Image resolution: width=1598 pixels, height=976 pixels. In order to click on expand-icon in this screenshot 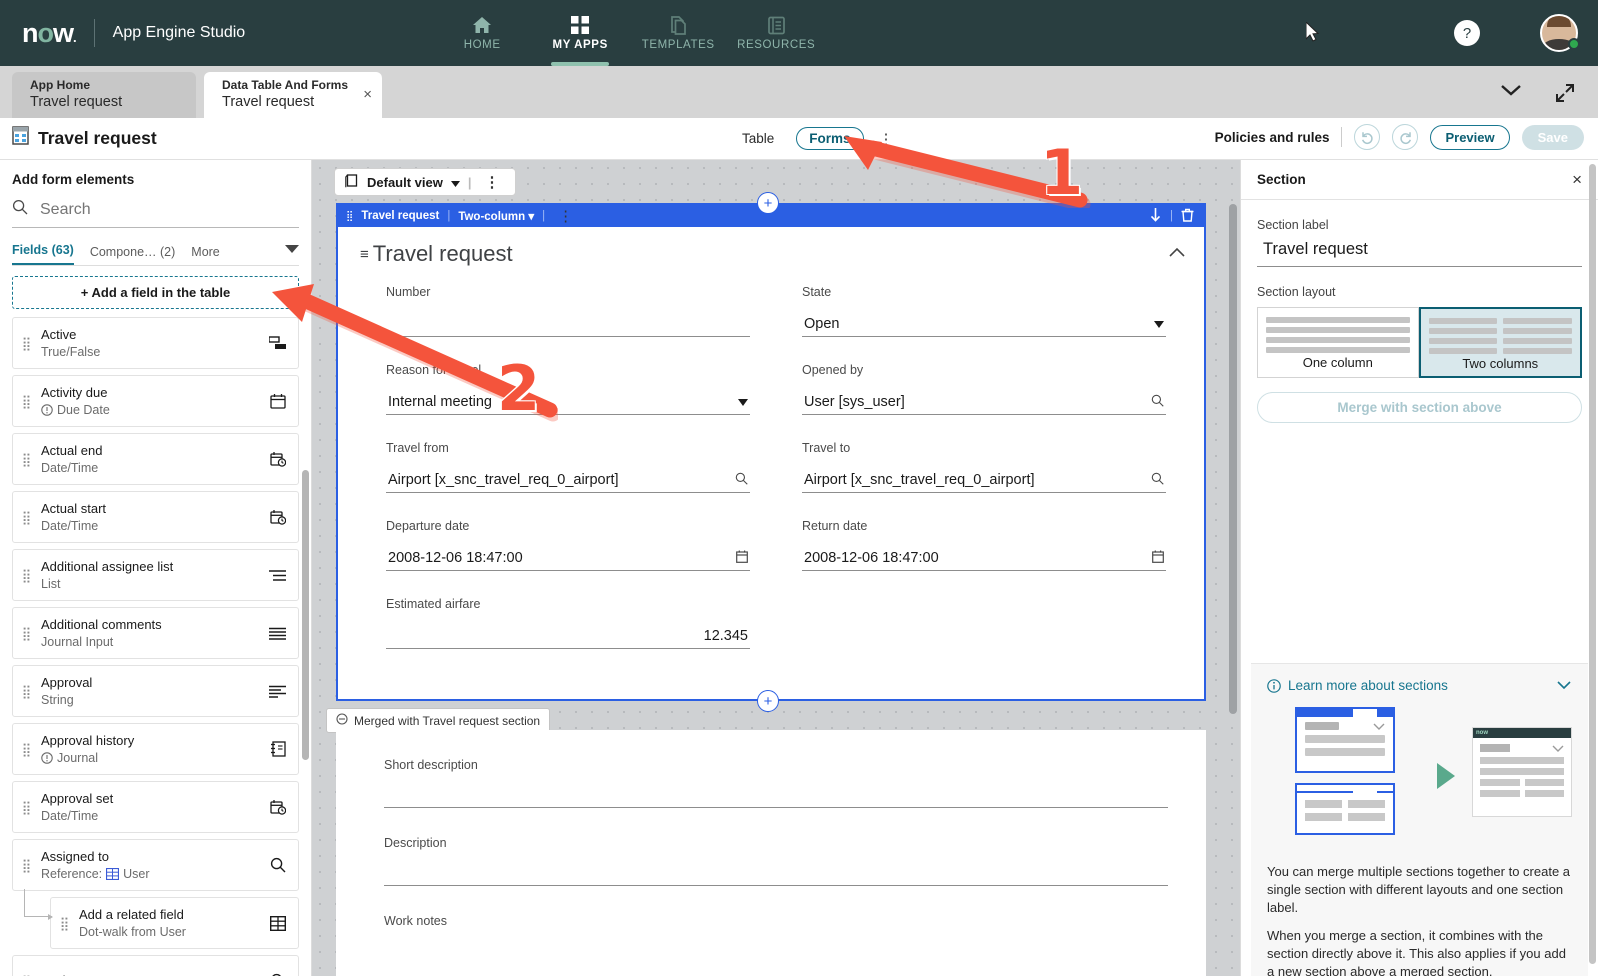, I will do `click(1565, 95)`.